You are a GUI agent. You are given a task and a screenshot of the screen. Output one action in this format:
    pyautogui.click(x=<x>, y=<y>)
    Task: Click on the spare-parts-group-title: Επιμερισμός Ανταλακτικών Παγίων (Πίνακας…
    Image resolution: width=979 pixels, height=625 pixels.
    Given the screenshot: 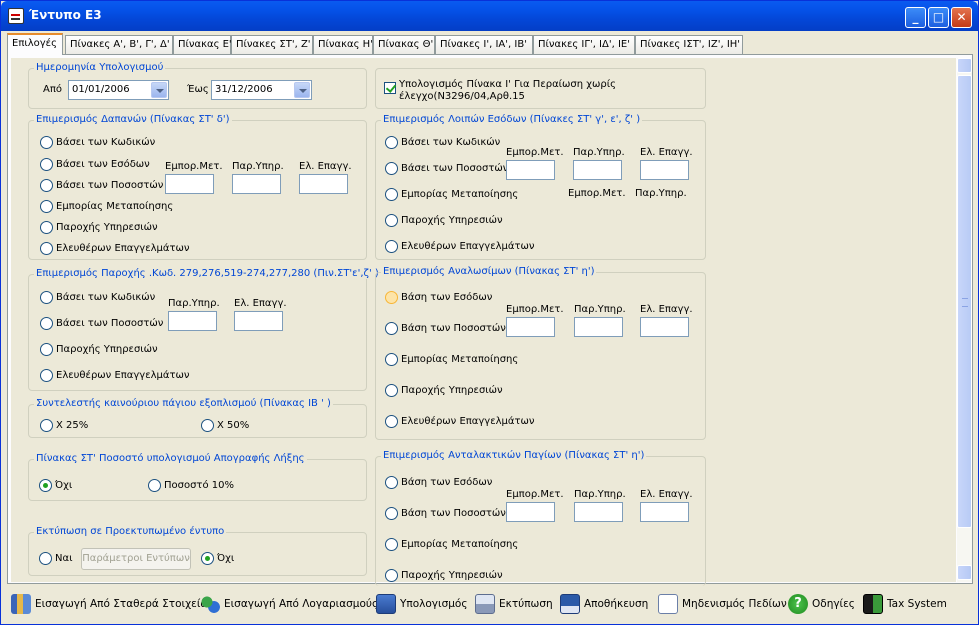 What is the action you would take?
    pyautogui.click(x=514, y=455)
    